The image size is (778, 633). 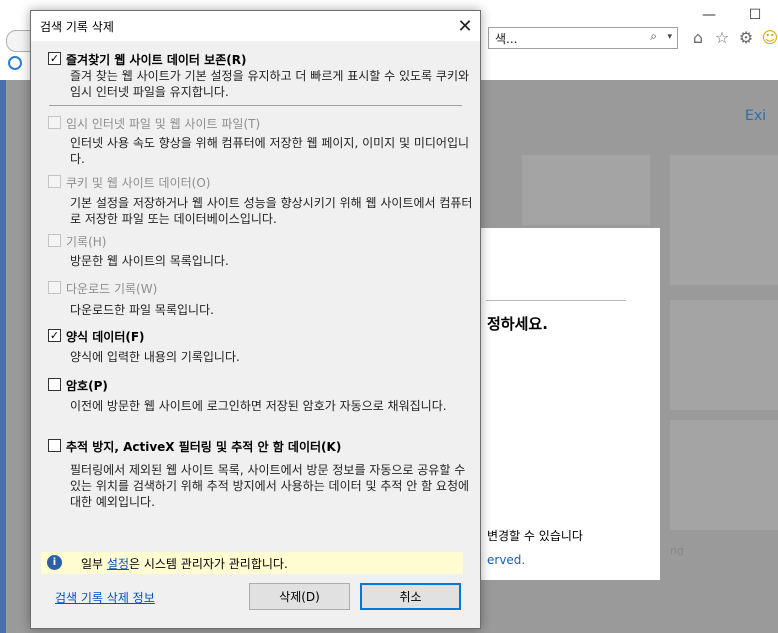 What do you see at coordinates (15, 63) in the screenshot?
I see `ie-favicon-icon` at bounding box center [15, 63].